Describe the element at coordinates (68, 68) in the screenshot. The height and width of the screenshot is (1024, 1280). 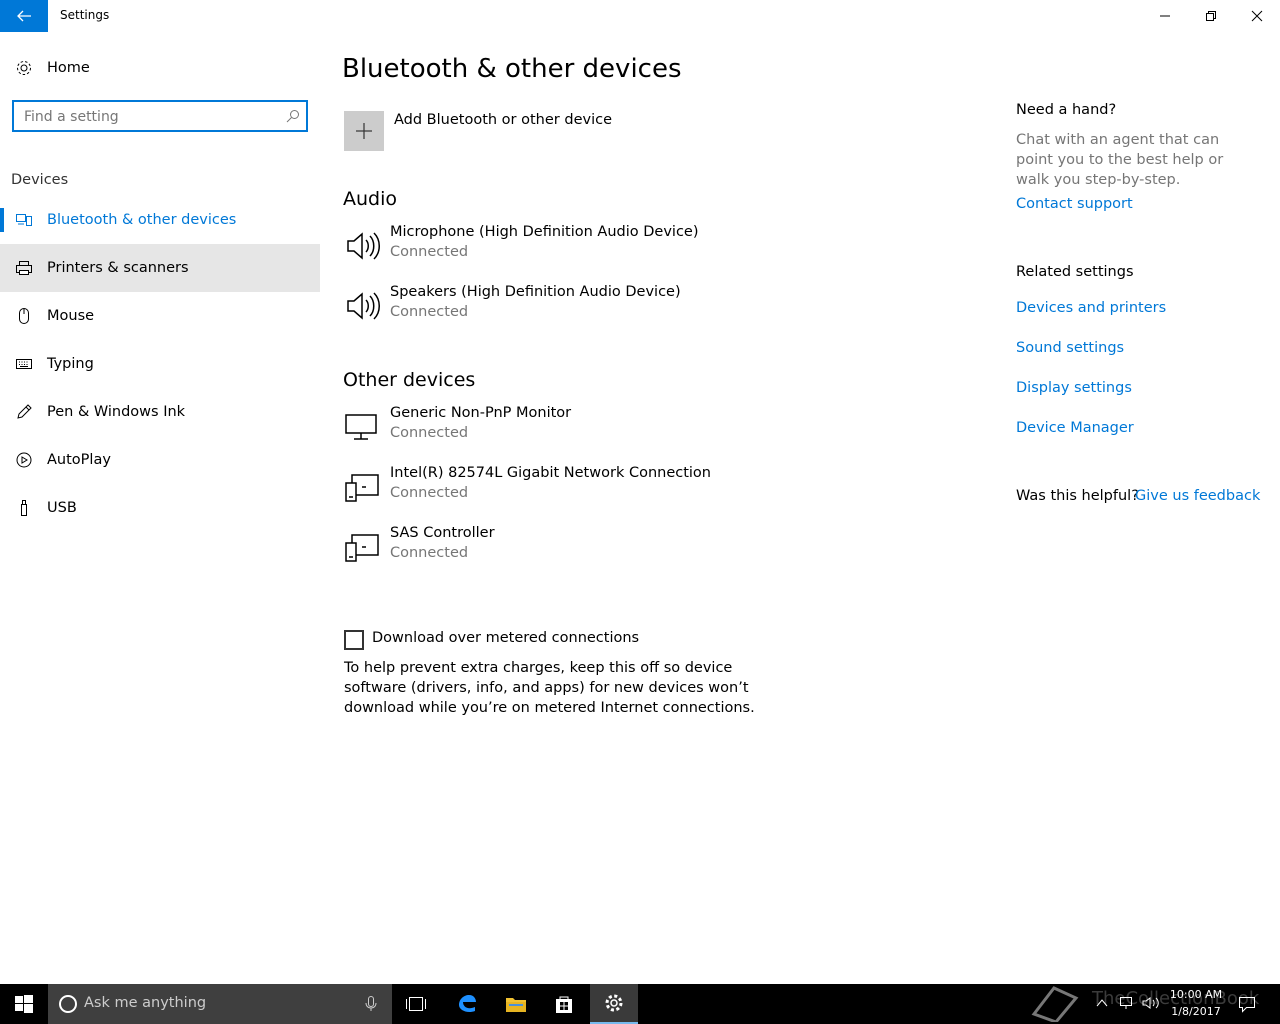
I see `home-label: Home` at that location.